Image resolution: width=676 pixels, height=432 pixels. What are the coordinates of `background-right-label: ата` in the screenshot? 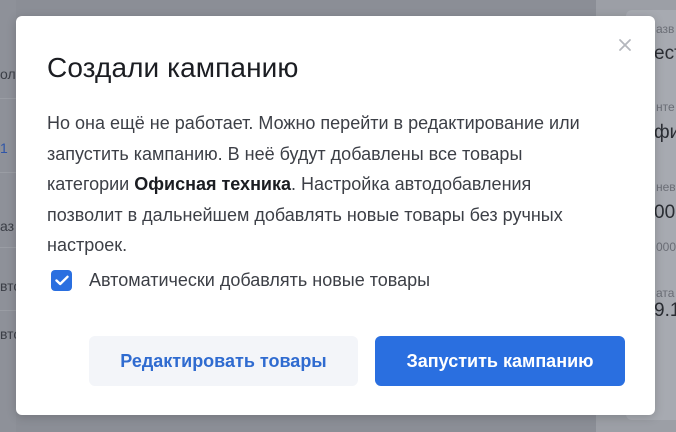 It's located at (665, 293).